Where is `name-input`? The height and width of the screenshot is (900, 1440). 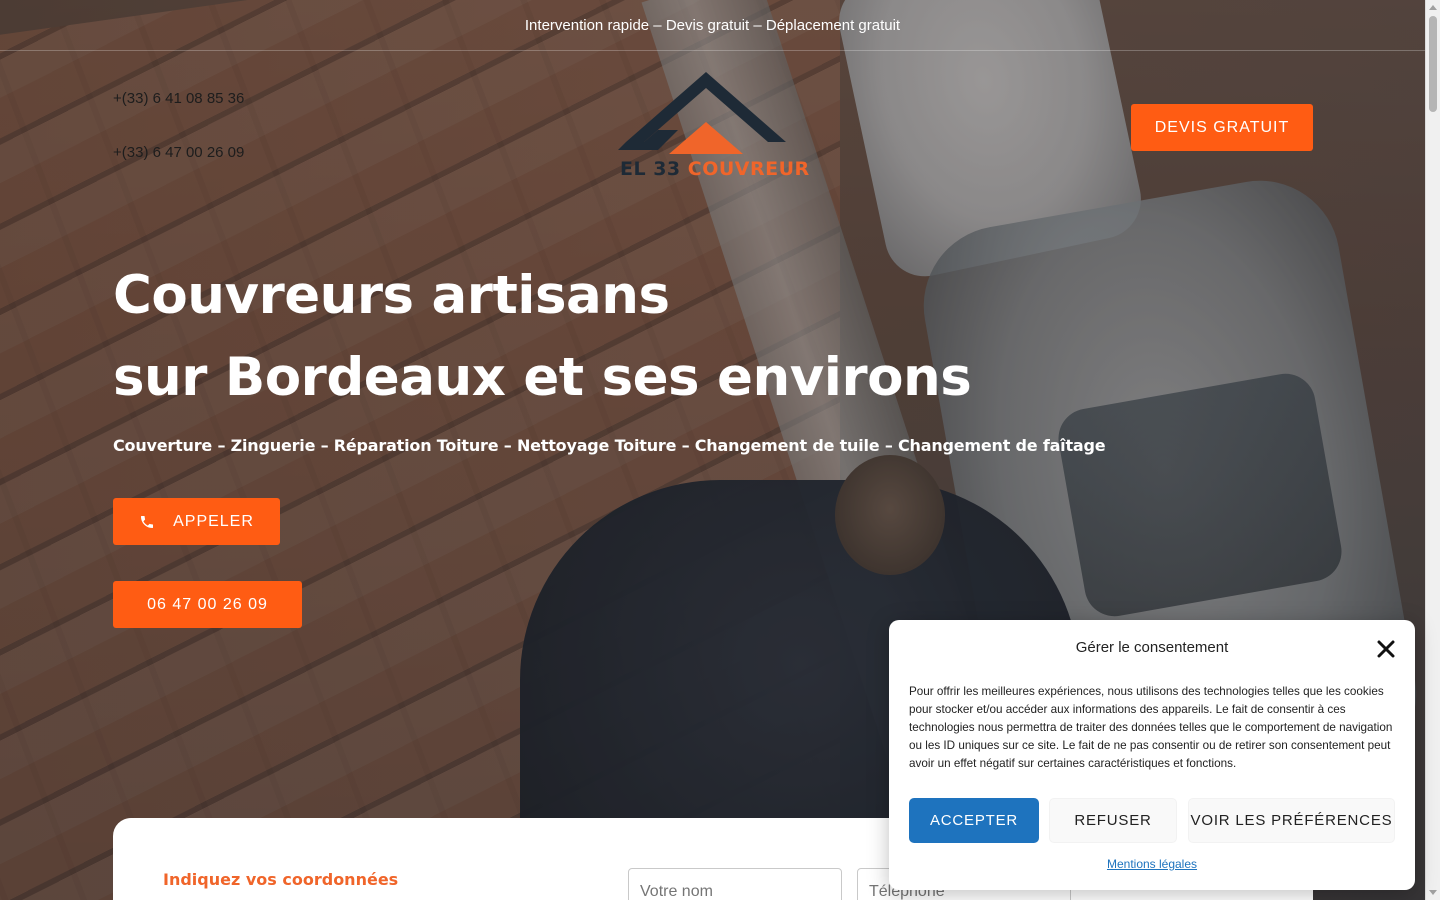 name-input is located at coordinates (735, 884).